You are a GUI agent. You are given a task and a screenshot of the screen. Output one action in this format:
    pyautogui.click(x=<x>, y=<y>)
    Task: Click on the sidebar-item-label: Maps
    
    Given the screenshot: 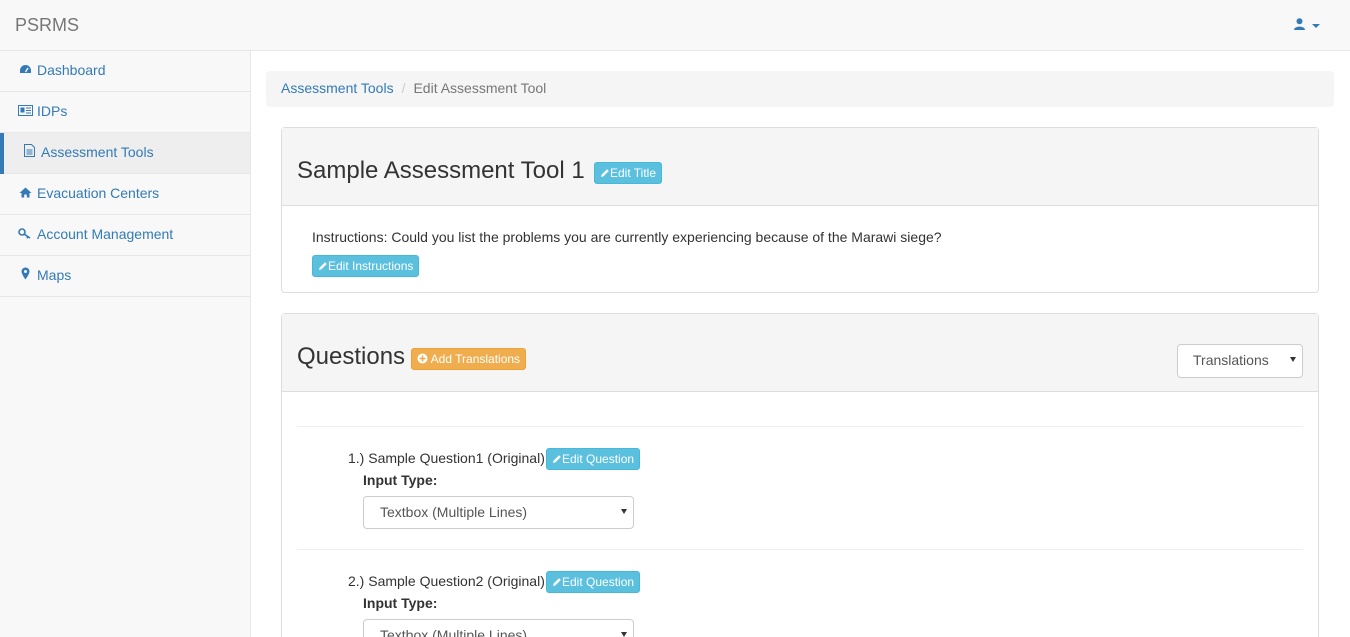 What is the action you would take?
    pyautogui.click(x=54, y=275)
    